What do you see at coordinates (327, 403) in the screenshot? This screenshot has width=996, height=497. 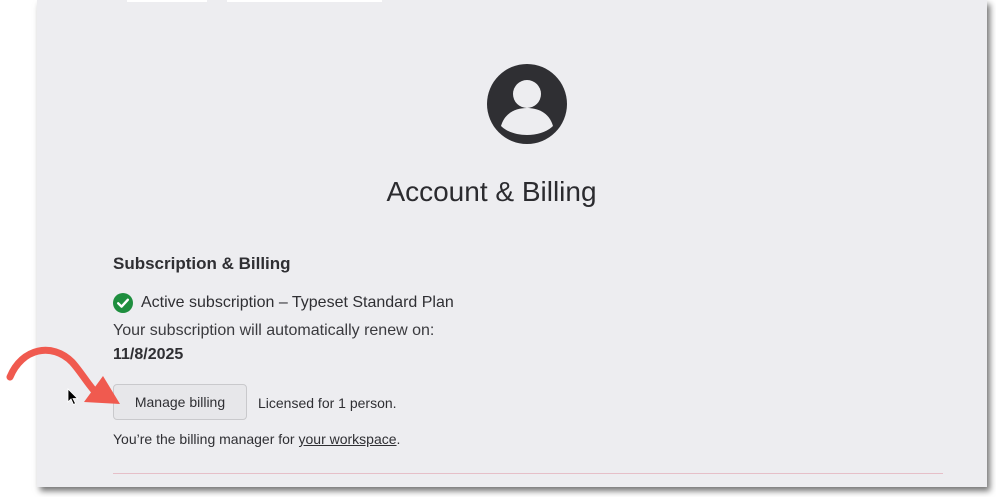 I see `licensed-text: Licensed for 1 person.` at bounding box center [327, 403].